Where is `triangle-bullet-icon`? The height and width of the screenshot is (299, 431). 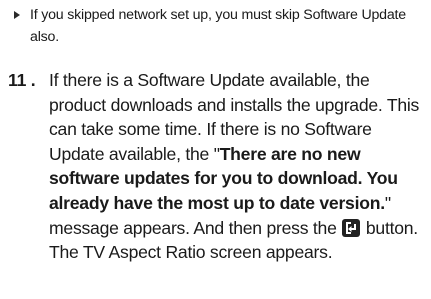 triangle-bullet-icon is located at coordinates (17, 15).